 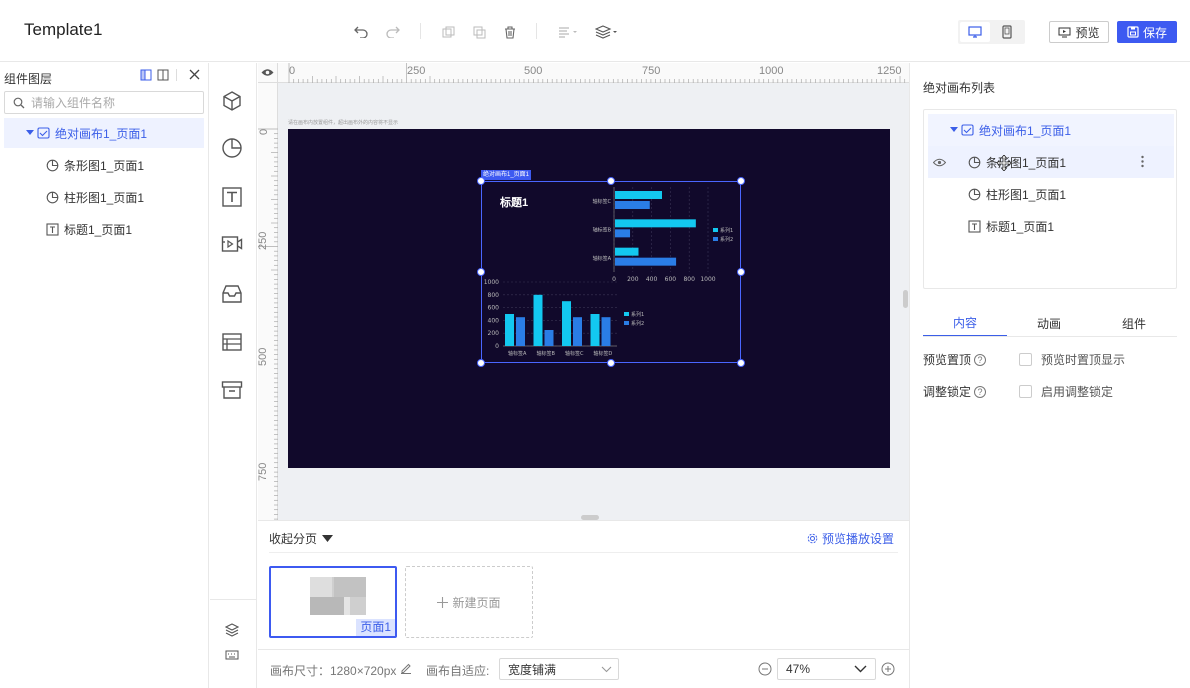 What do you see at coordinates (905, 299) in the screenshot?
I see `vertical-scrollbar` at bounding box center [905, 299].